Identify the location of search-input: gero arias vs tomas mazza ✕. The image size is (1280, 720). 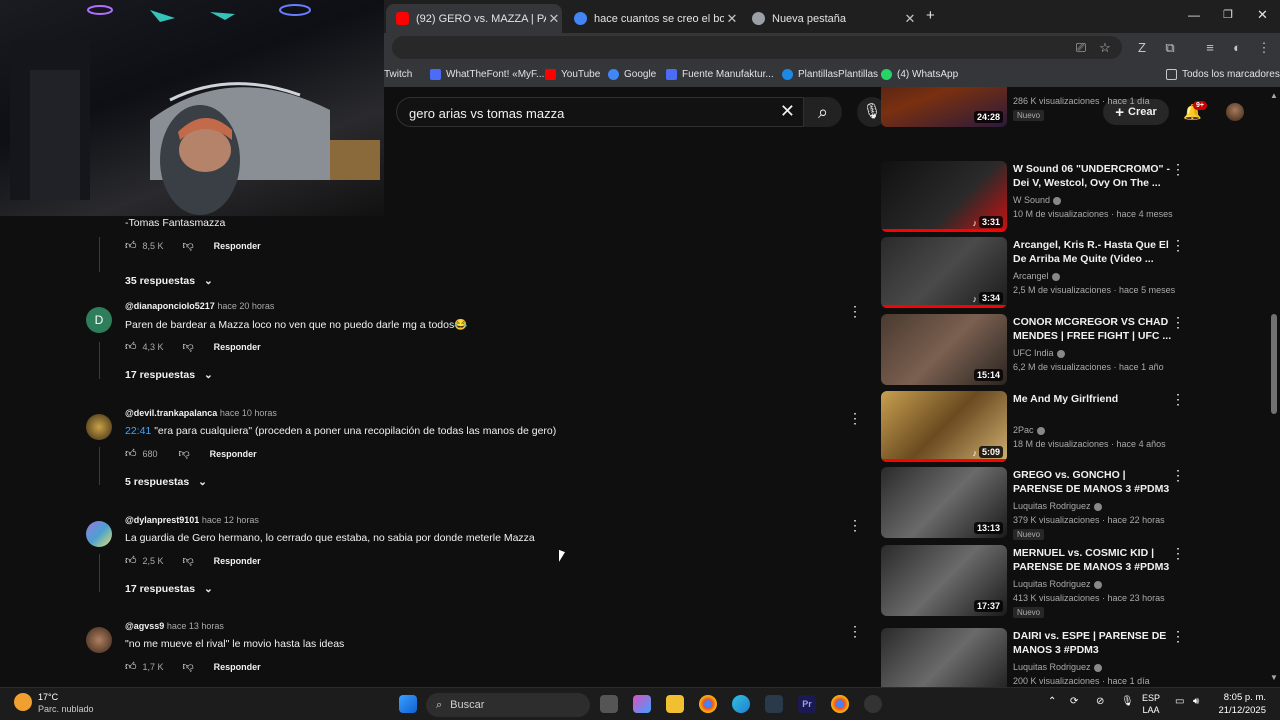
(600, 112).